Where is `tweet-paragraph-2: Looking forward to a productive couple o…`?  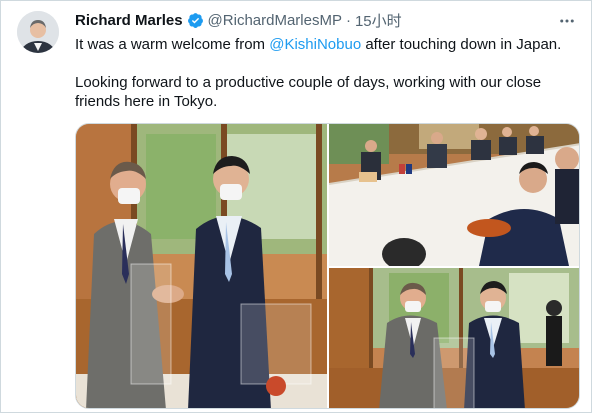
tweet-paragraph-2: Looking forward to a productive couple o… is located at coordinates (308, 92).